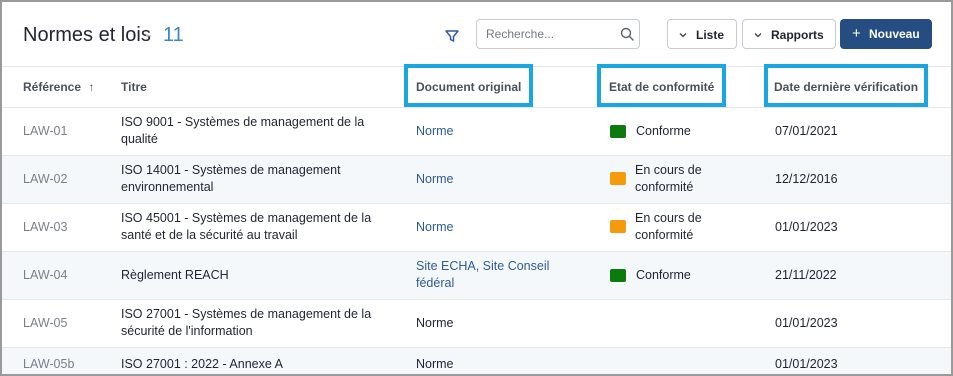 The height and width of the screenshot is (376, 953). I want to click on reference-cell: LAW-05b, so click(49, 364).